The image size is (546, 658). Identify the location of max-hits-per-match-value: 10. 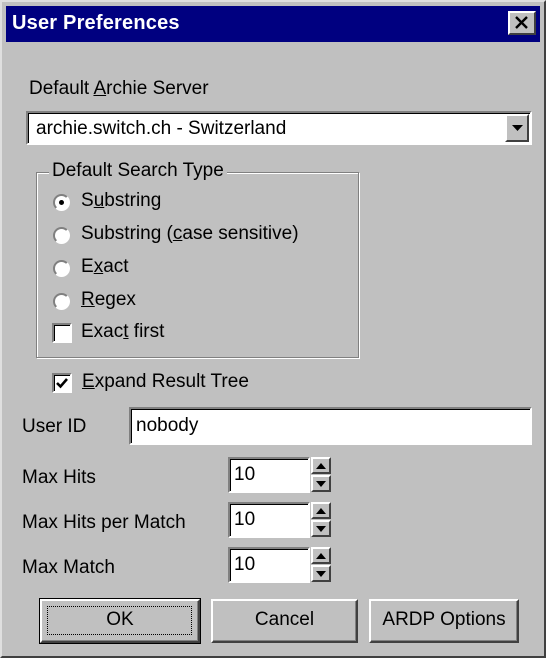
(245, 519).